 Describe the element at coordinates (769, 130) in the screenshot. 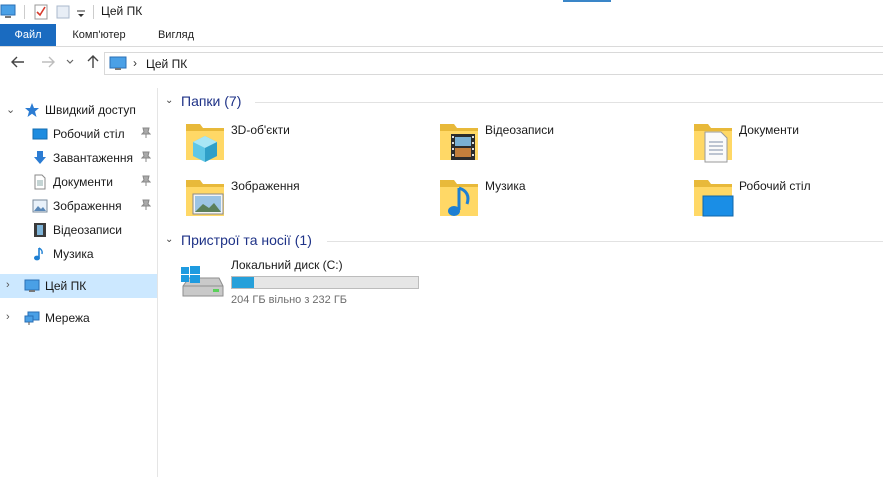

I see `folder-label: Документи` at that location.